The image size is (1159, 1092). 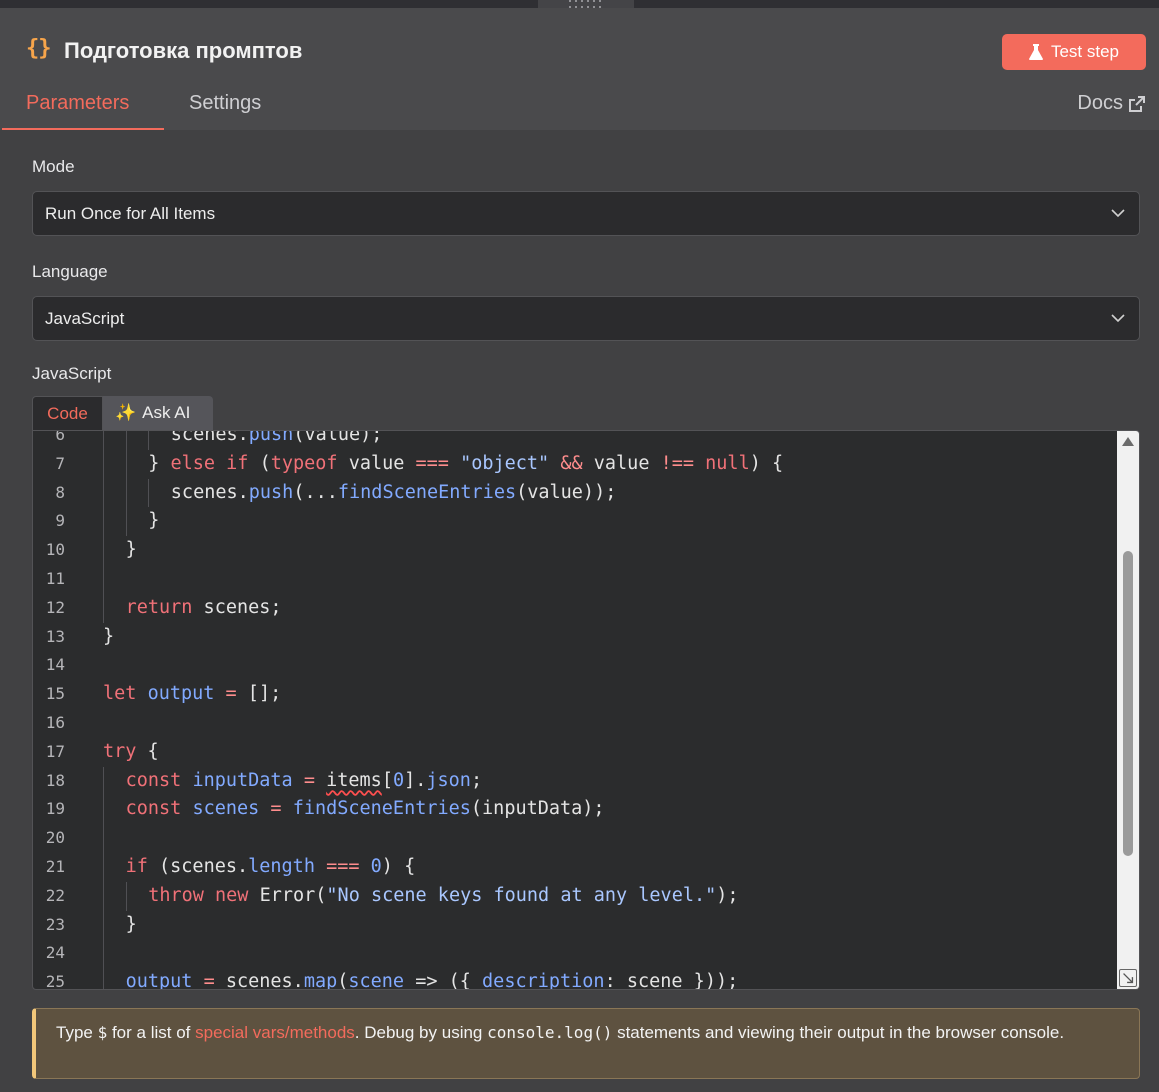 I want to click on flask-icon, so click(x=1035, y=52).